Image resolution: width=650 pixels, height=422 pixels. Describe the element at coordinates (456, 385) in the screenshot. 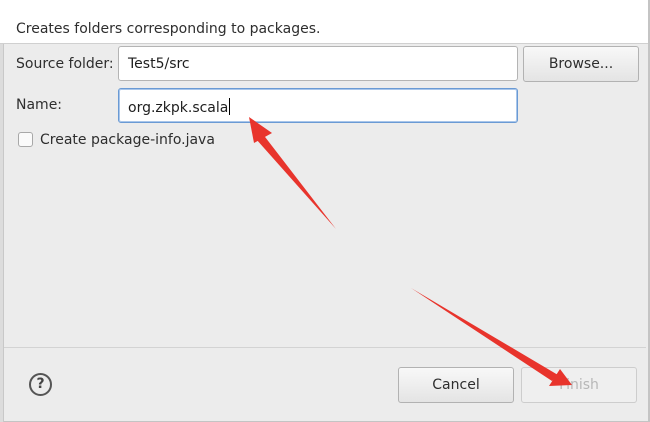

I see `cancel-button: Cancel` at that location.